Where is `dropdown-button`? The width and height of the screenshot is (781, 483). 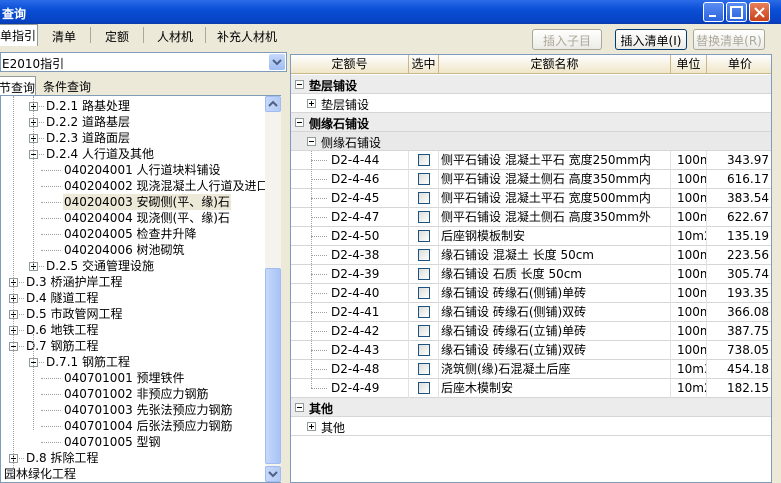
dropdown-button is located at coordinates (277, 62).